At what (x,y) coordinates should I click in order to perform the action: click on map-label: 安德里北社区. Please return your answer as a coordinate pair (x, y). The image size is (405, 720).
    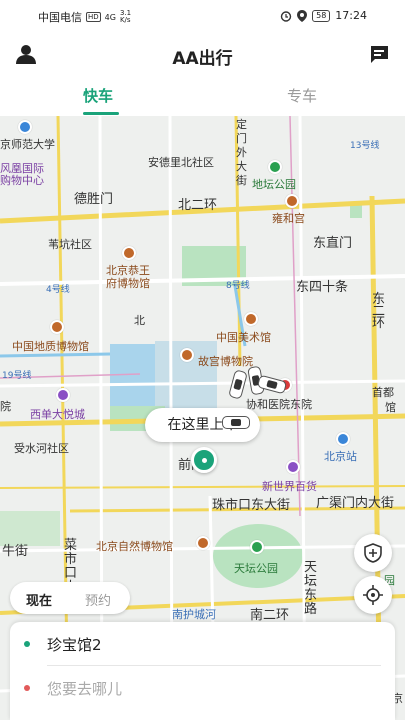
    Looking at the image, I should click on (181, 162).